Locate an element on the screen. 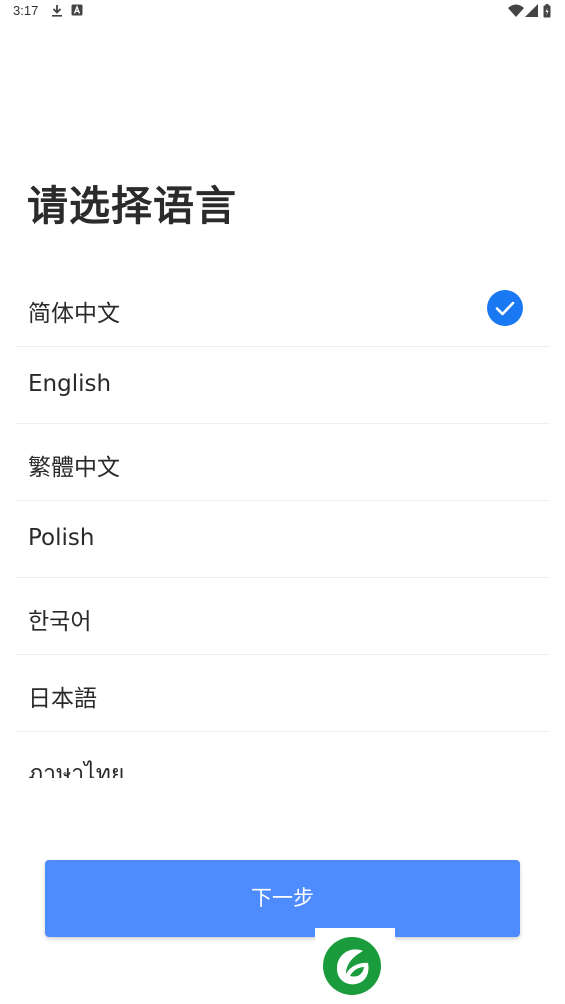 This screenshot has width=565, height=1004. language-option-simplified-chinese: 简体中文 is located at coordinates (282, 308).